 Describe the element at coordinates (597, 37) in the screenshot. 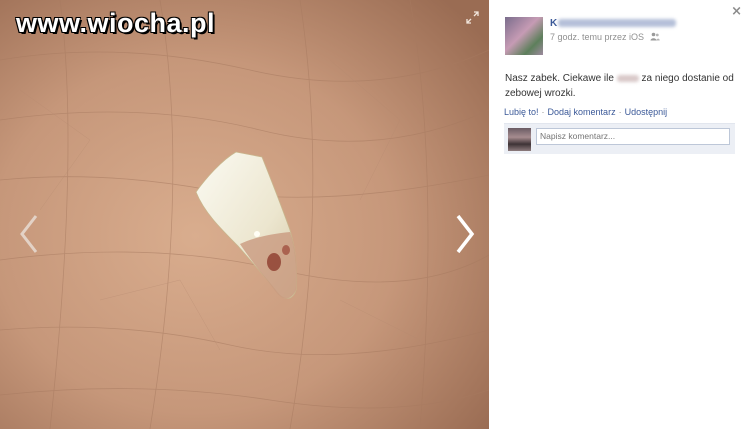

I see `post-time: 7 godz. temu przez iOS` at that location.